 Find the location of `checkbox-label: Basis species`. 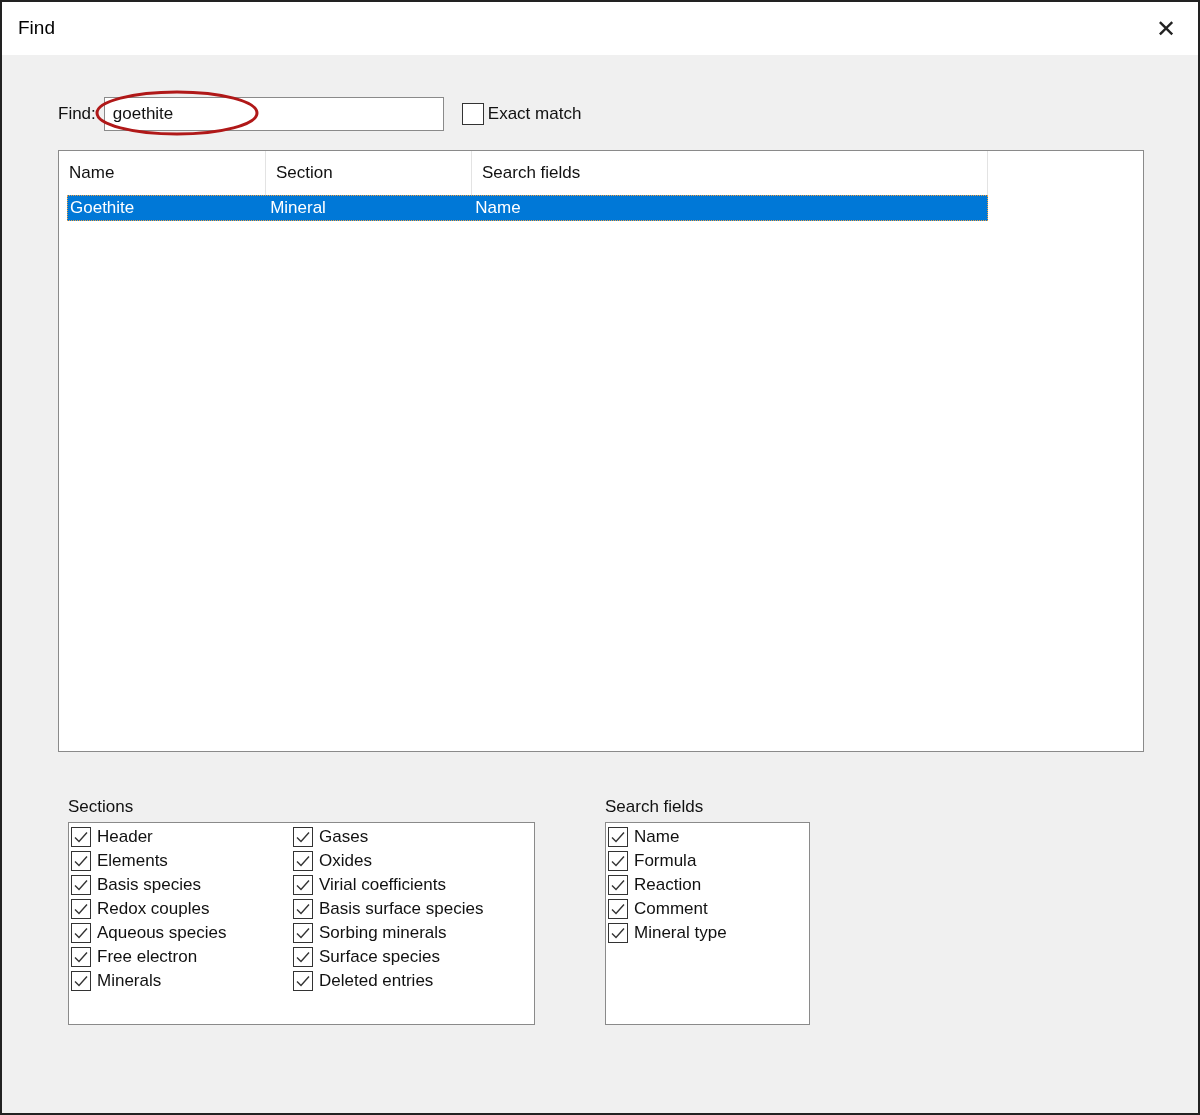

checkbox-label: Basis species is located at coordinates (149, 885).